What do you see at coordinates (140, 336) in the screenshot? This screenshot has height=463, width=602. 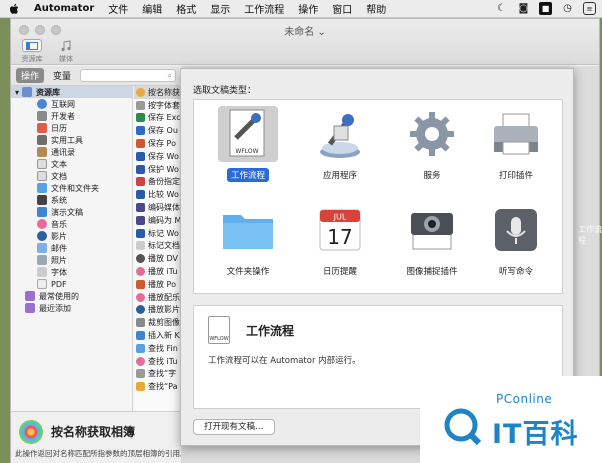 I see `keynote-icon` at bounding box center [140, 336].